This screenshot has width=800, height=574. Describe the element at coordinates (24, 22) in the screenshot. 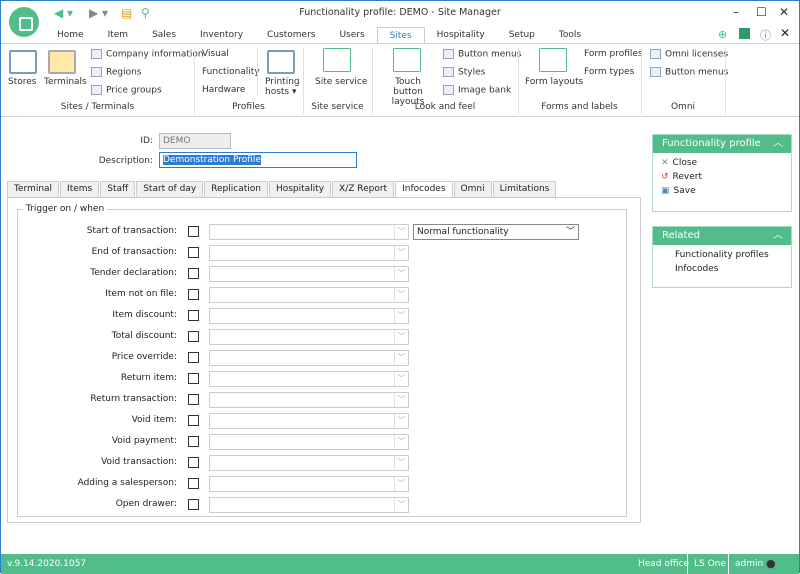

I see `app-logo` at that location.